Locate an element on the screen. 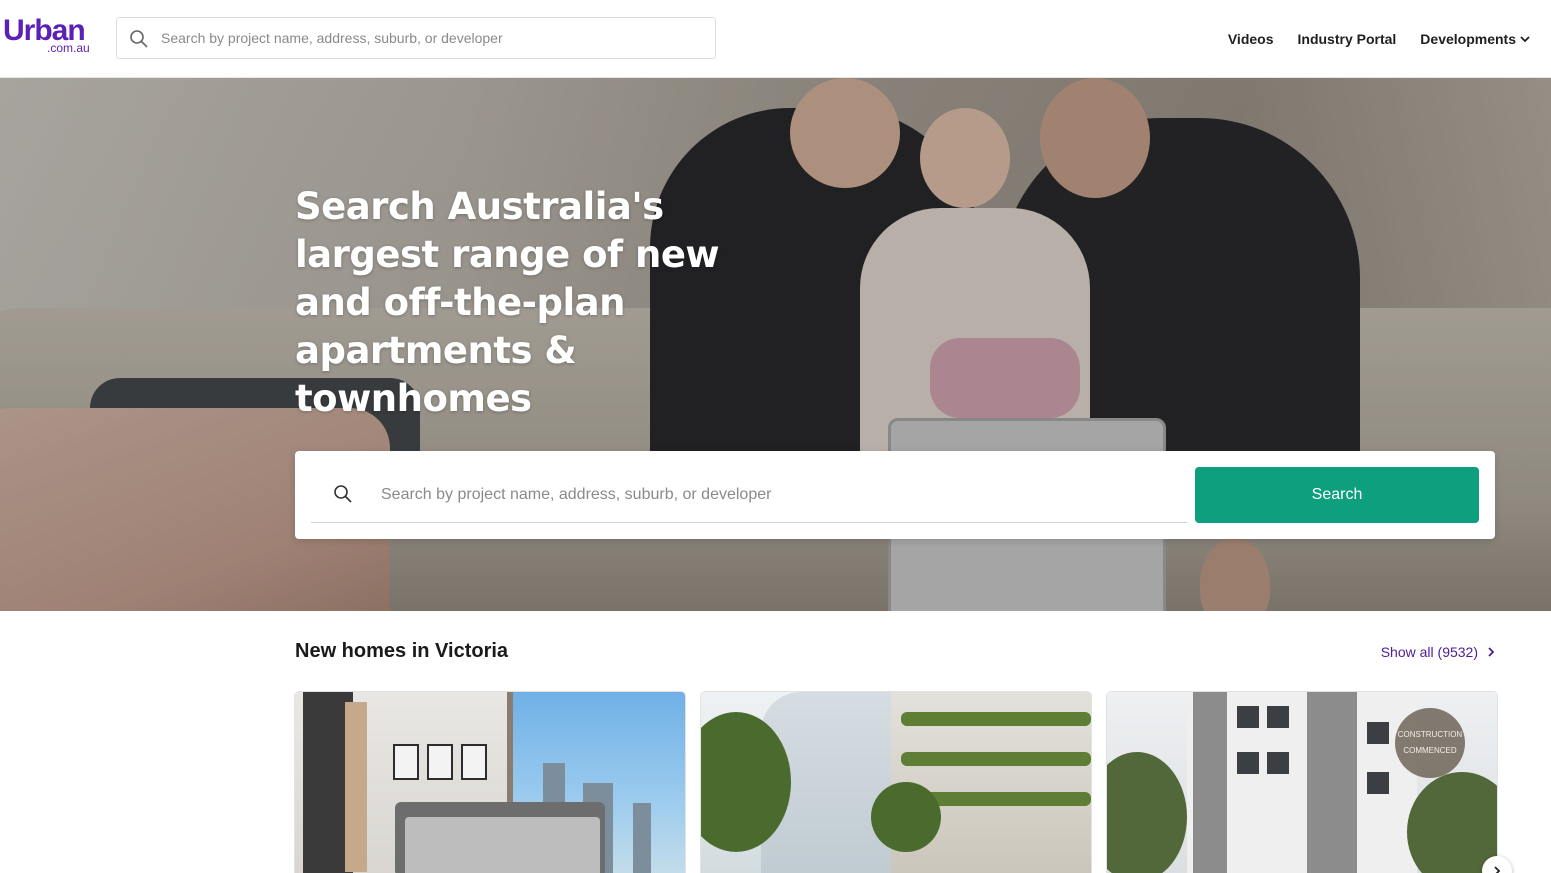 This screenshot has width=1551, height=873. card-image-tower is located at coordinates (642, 838).